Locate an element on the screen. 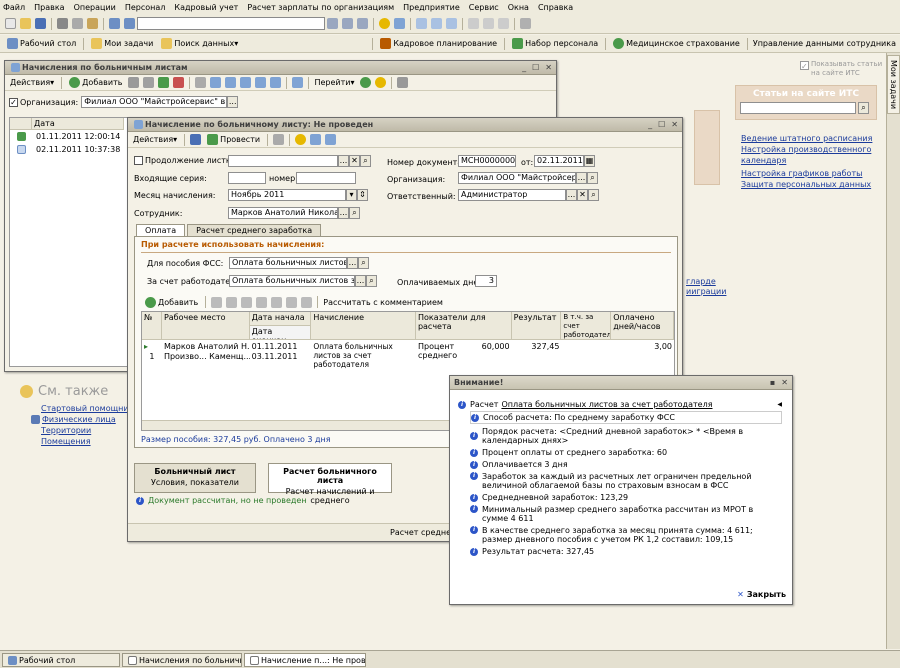 Image resolution: width=900 pixels, height=668 pixels. m-plus-icon is located at coordinates (488, 23).